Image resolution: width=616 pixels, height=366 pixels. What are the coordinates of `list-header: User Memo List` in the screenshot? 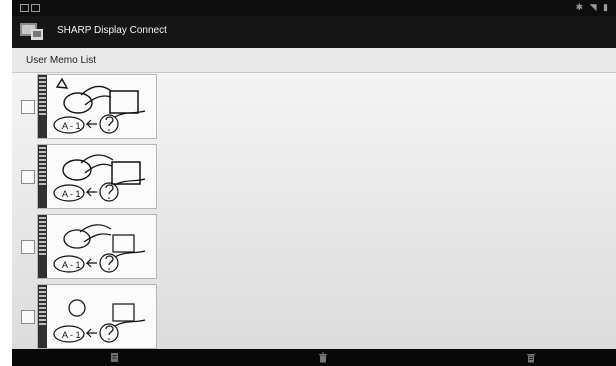 It's located at (314, 60).